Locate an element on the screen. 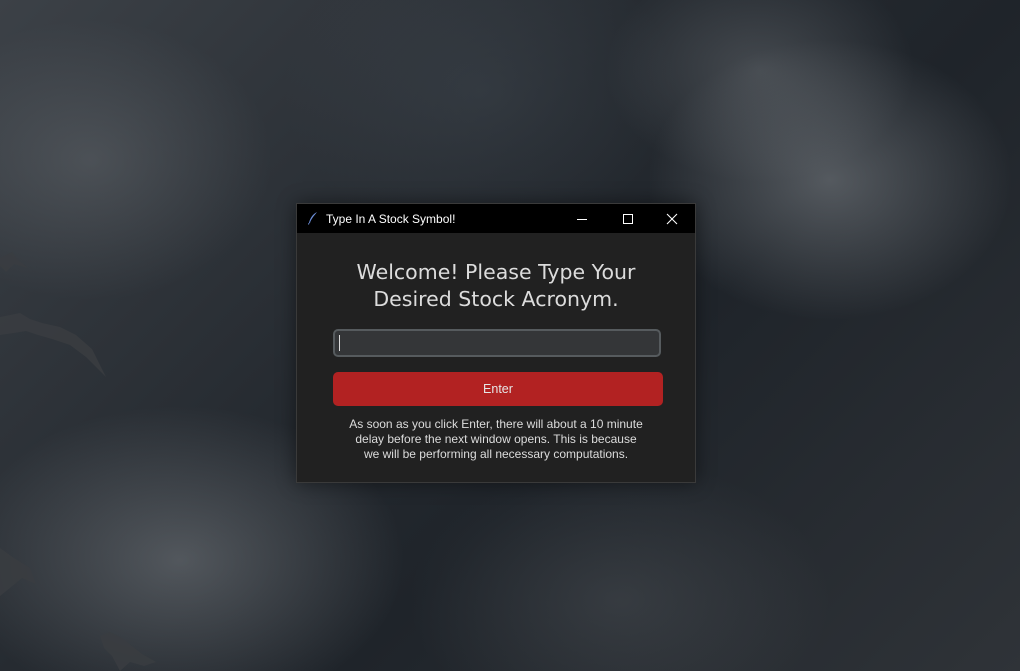  feather-icon is located at coordinates (312, 218).